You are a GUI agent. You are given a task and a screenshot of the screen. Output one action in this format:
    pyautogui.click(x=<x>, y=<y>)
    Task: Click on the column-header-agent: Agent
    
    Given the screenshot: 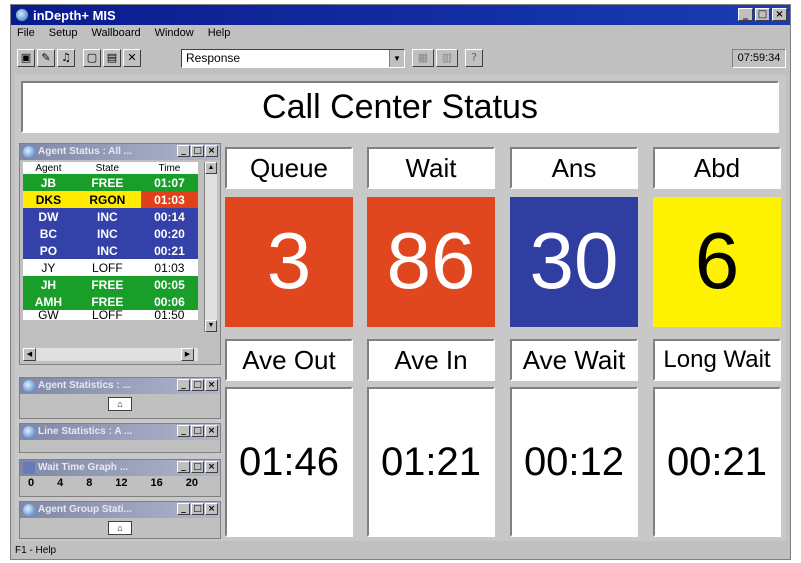 What is the action you would take?
    pyautogui.click(x=48, y=168)
    